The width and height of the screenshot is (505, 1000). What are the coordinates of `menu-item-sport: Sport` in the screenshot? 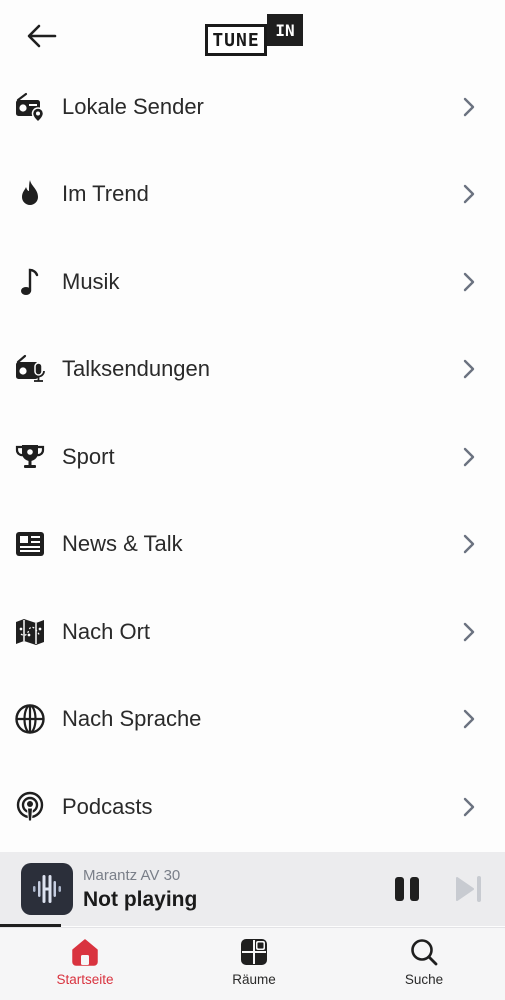 It's located at (252, 457).